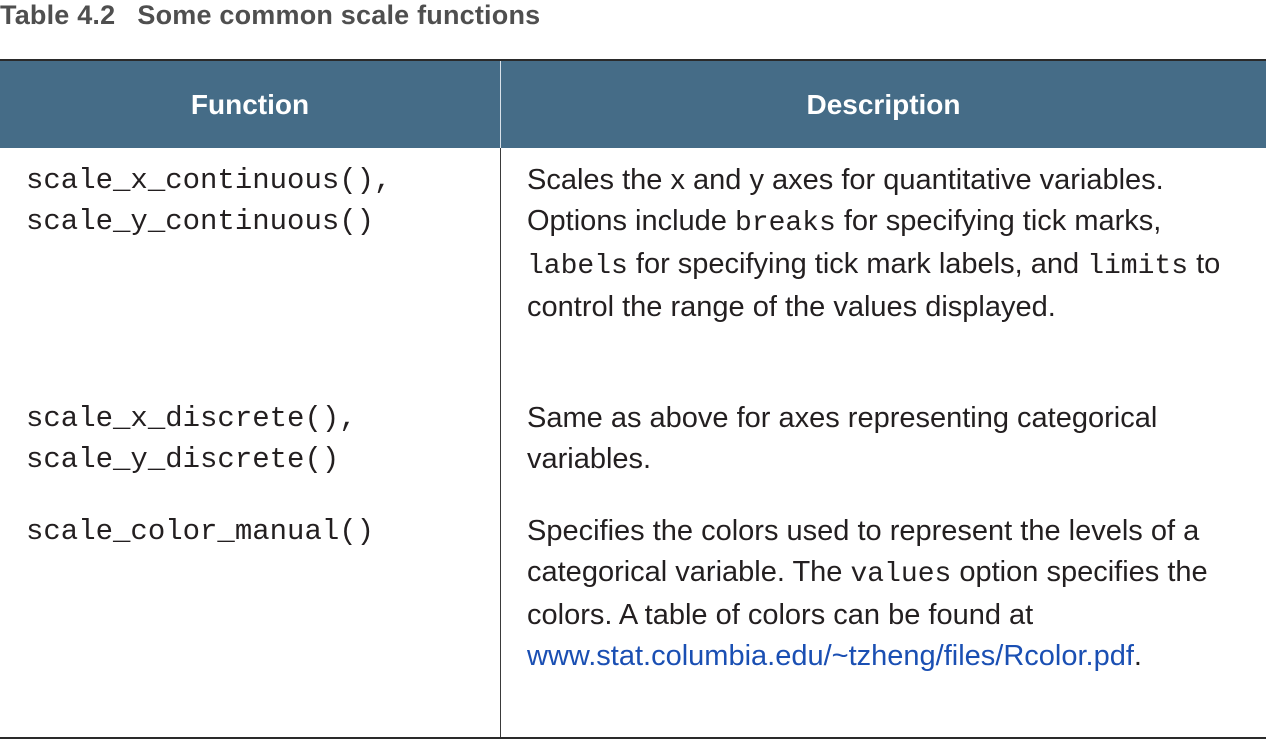  I want to click on code-breaks: breaks, so click(785, 223).